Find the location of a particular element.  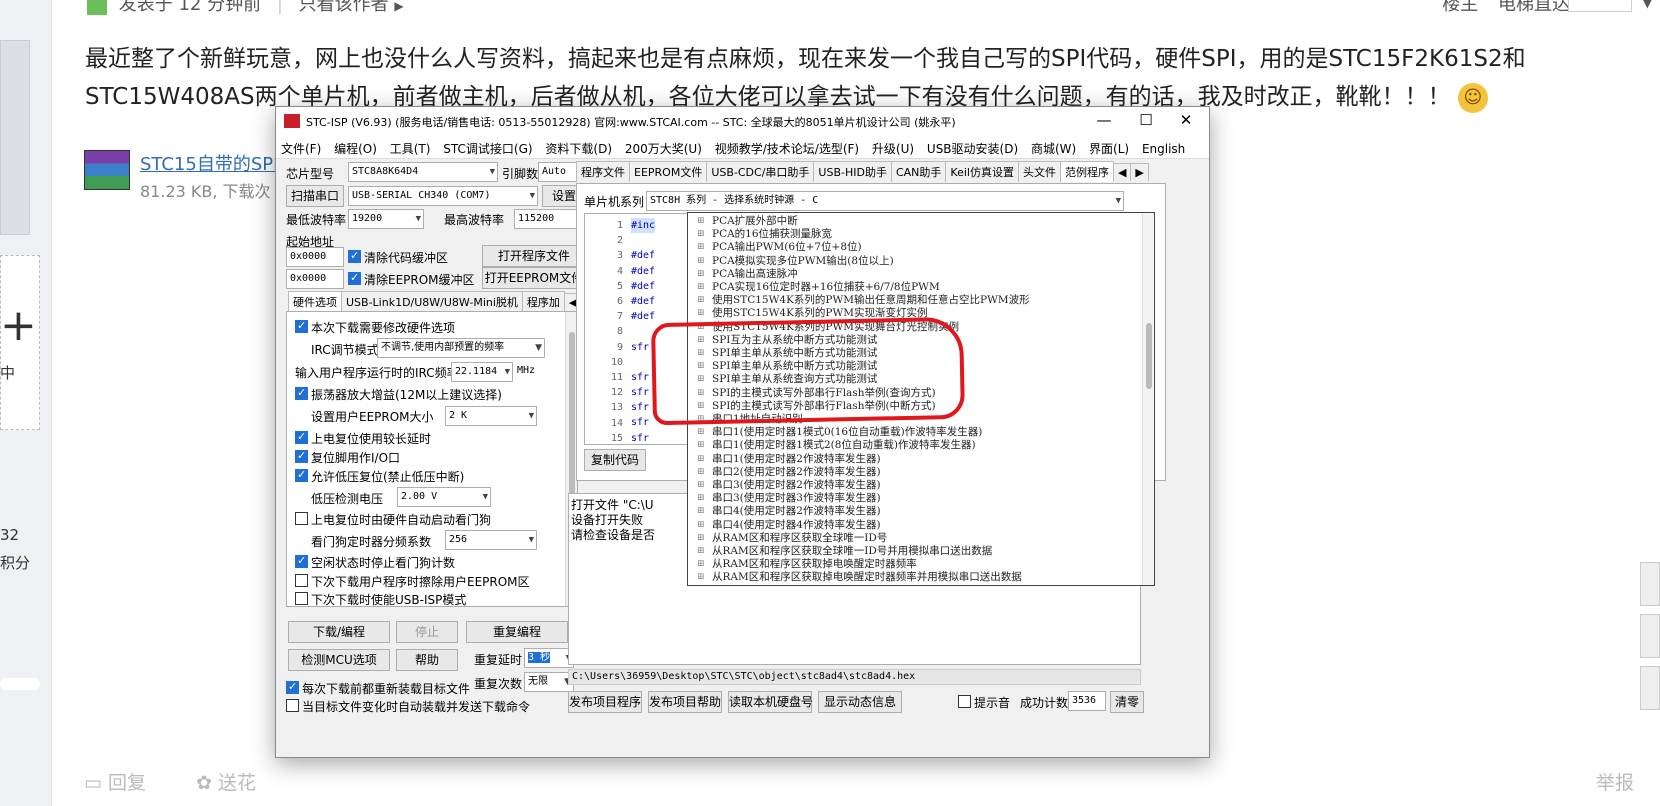

publish-help-button: 发布项目帮助 is located at coordinates (685, 702).